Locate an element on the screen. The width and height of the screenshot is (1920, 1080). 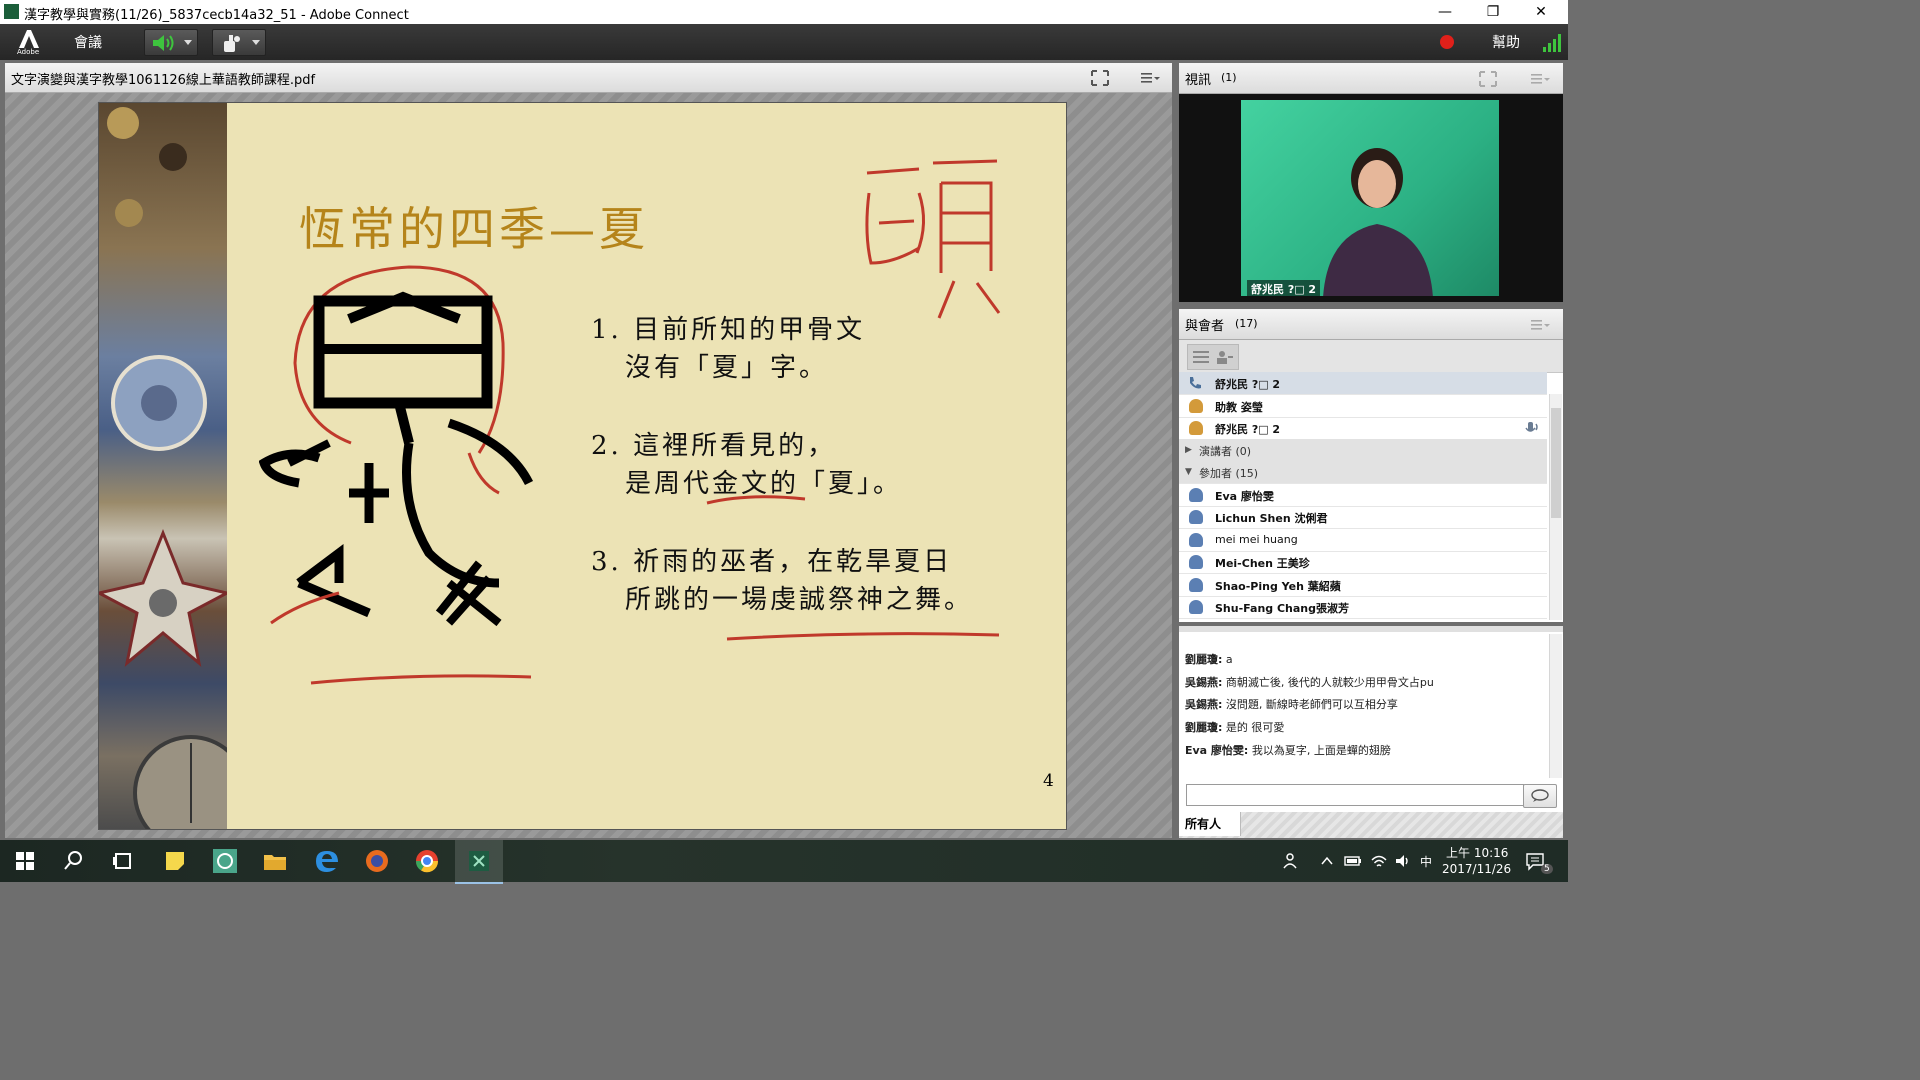
slide-point-3-line-1: 3. 祈雨的巫者，在乾旱夏日 is located at coordinates (772, 562).